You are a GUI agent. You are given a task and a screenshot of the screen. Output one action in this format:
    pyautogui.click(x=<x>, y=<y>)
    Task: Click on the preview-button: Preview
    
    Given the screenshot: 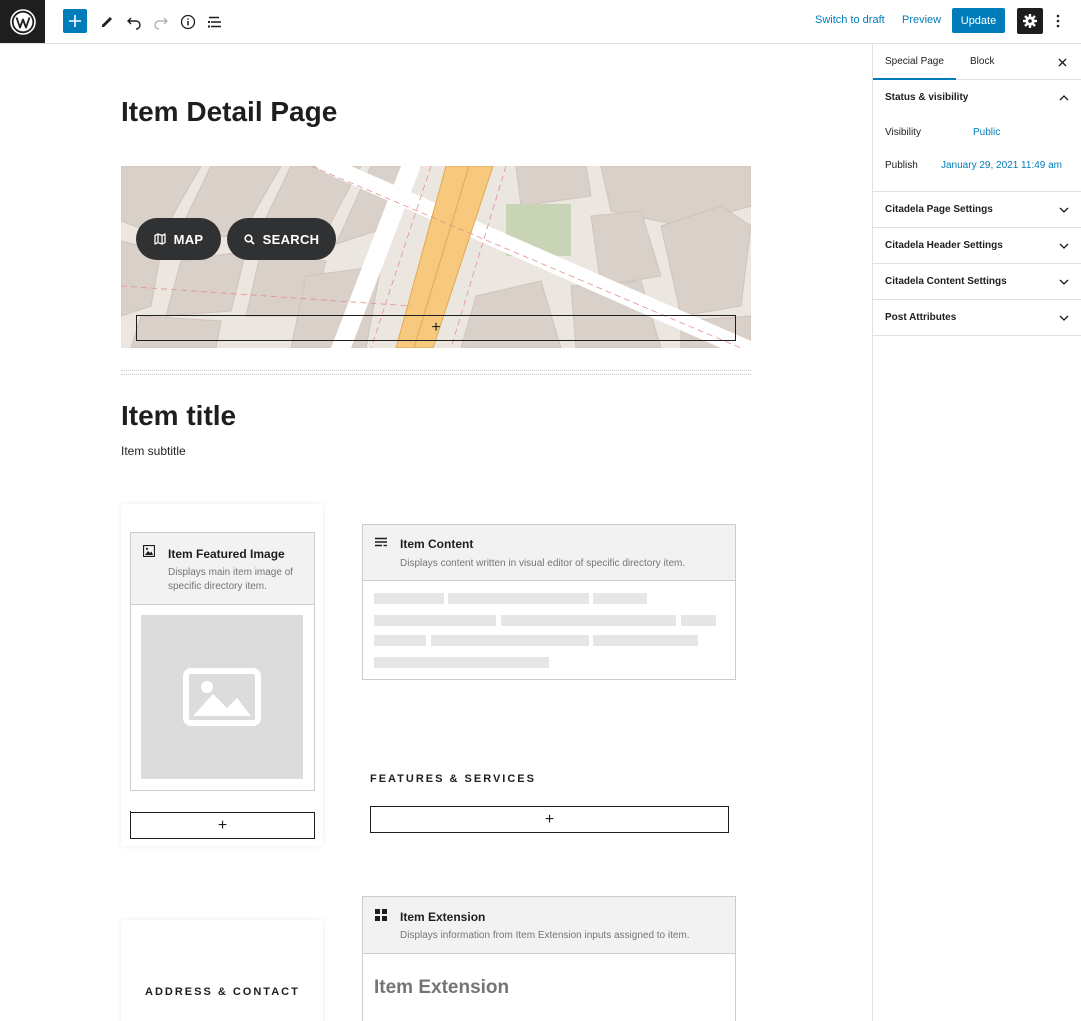 What is the action you would take?
    pyautogui.click(x=921, y=20)
    